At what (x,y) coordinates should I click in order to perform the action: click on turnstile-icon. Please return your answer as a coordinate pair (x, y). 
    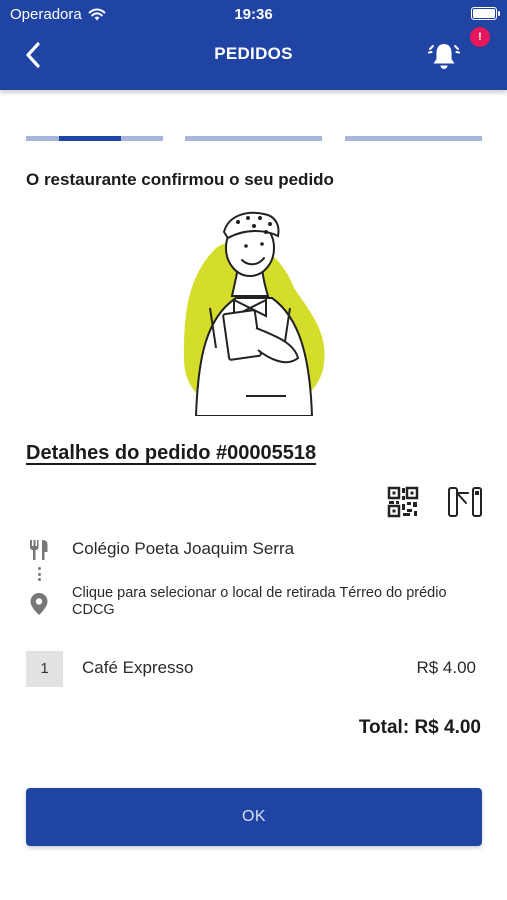
    Looking at the image, I should click on (465, 502).